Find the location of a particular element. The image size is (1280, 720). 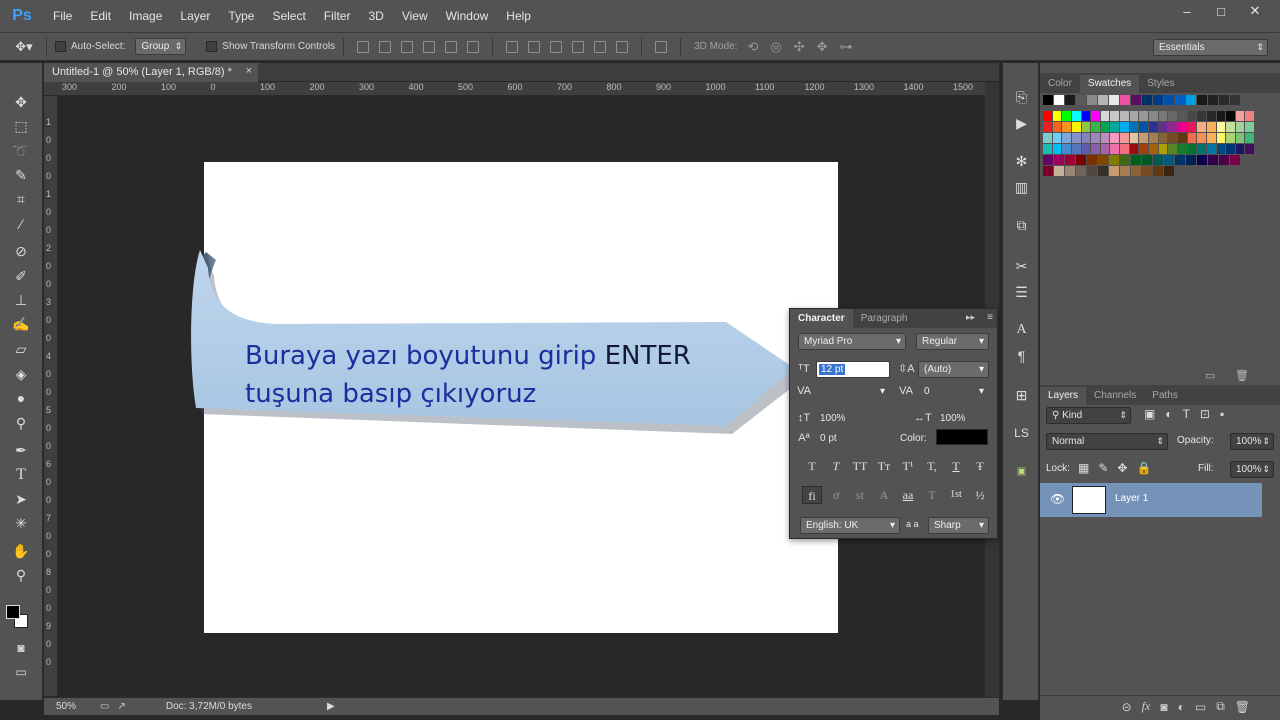

menu-help: Help is located at coordinates (518, 16).